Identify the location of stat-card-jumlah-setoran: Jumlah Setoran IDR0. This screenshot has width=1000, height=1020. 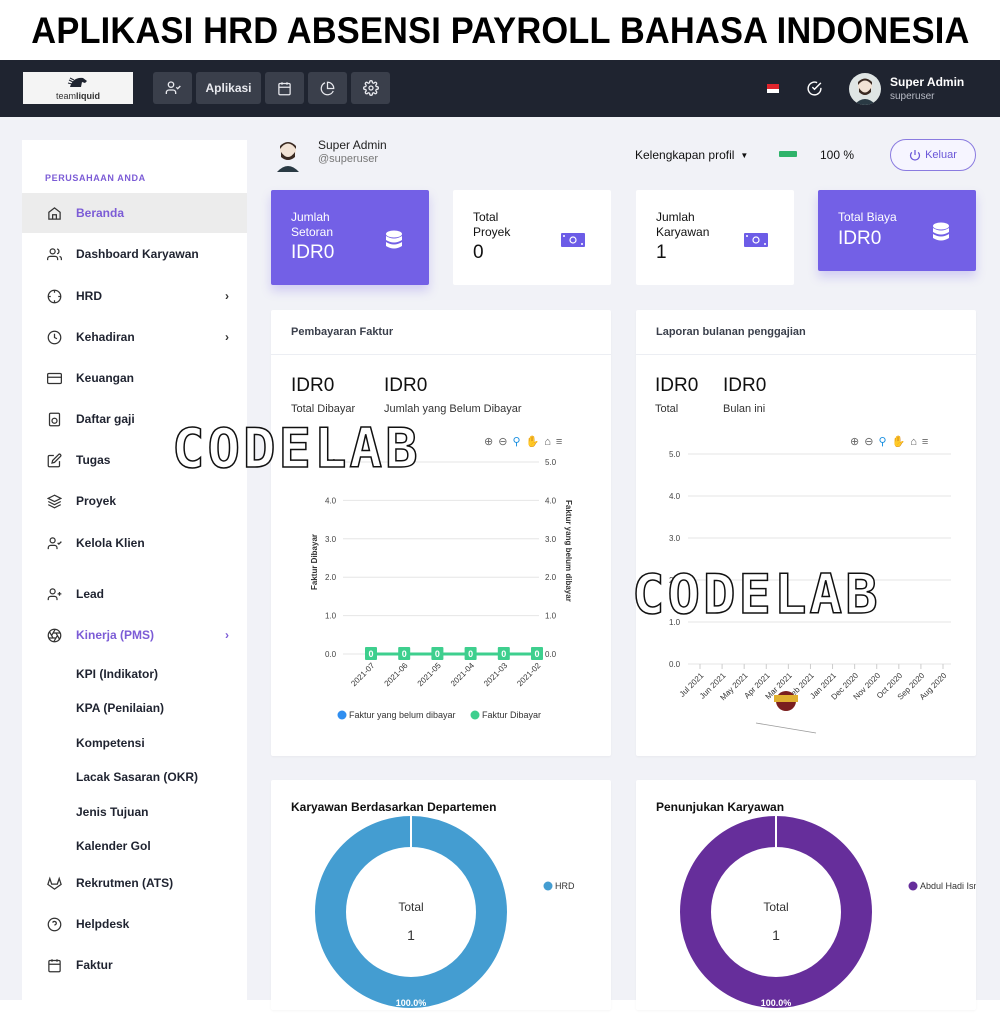
(350, 237).